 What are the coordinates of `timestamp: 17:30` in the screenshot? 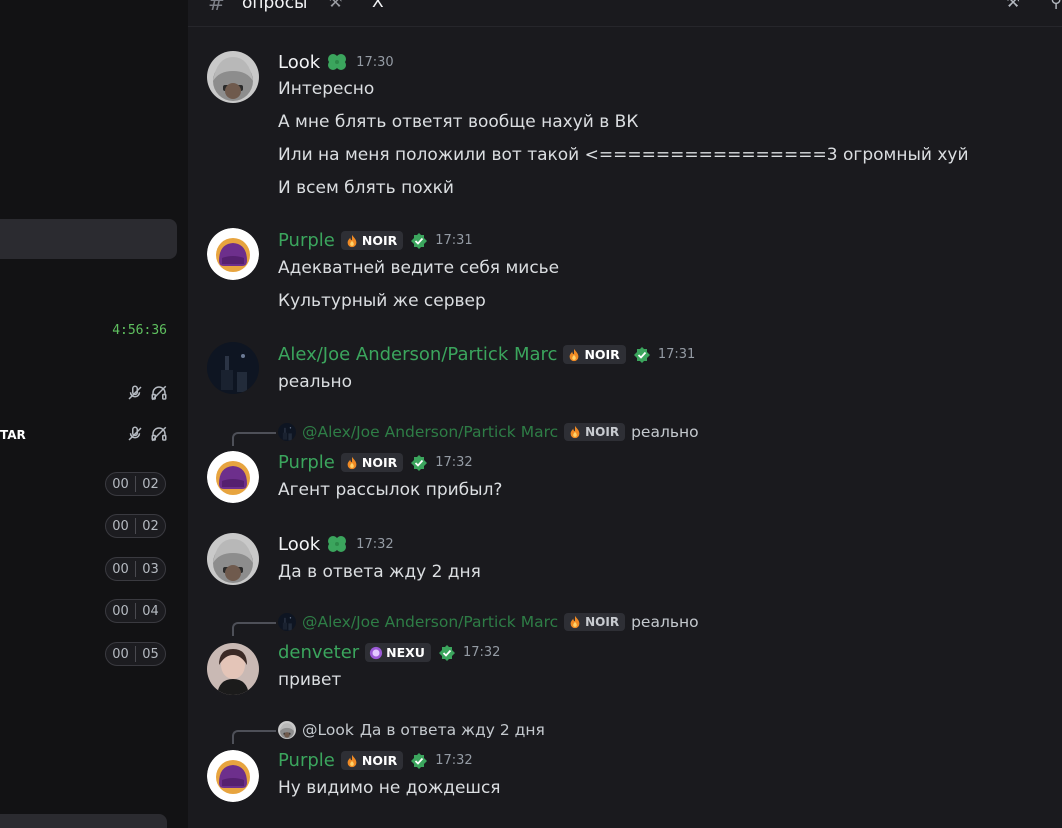 It's located at (375, 62).